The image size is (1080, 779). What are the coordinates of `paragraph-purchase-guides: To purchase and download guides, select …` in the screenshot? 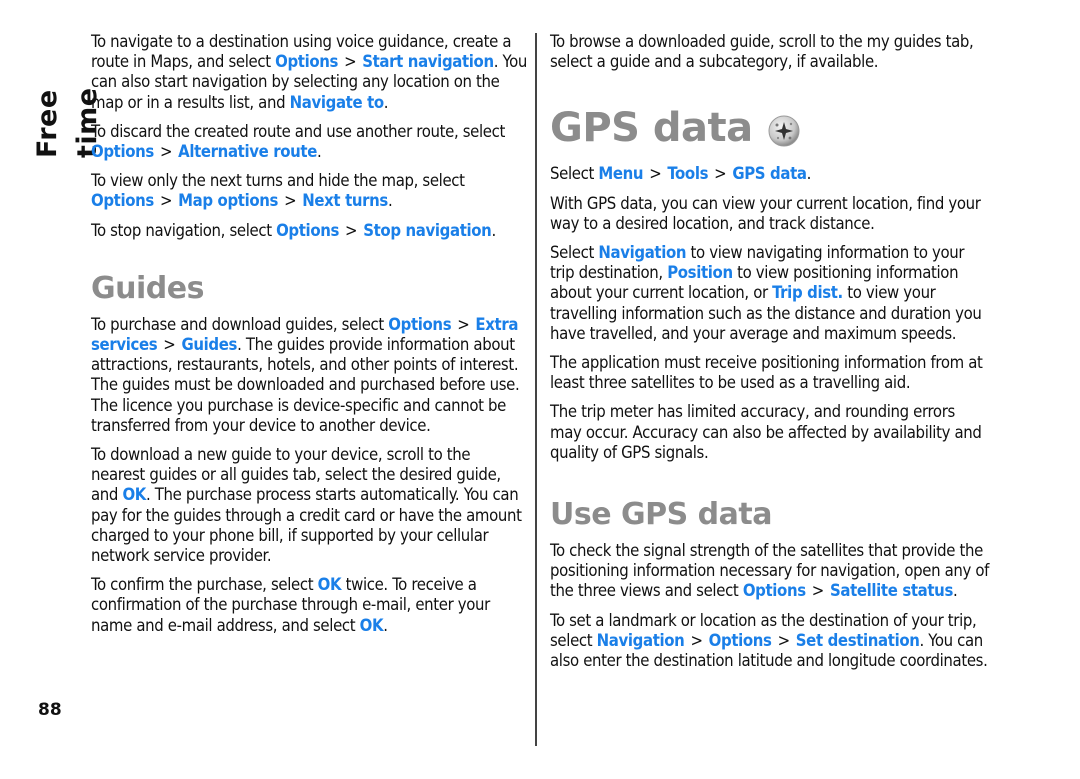 It's located at (305, 374).